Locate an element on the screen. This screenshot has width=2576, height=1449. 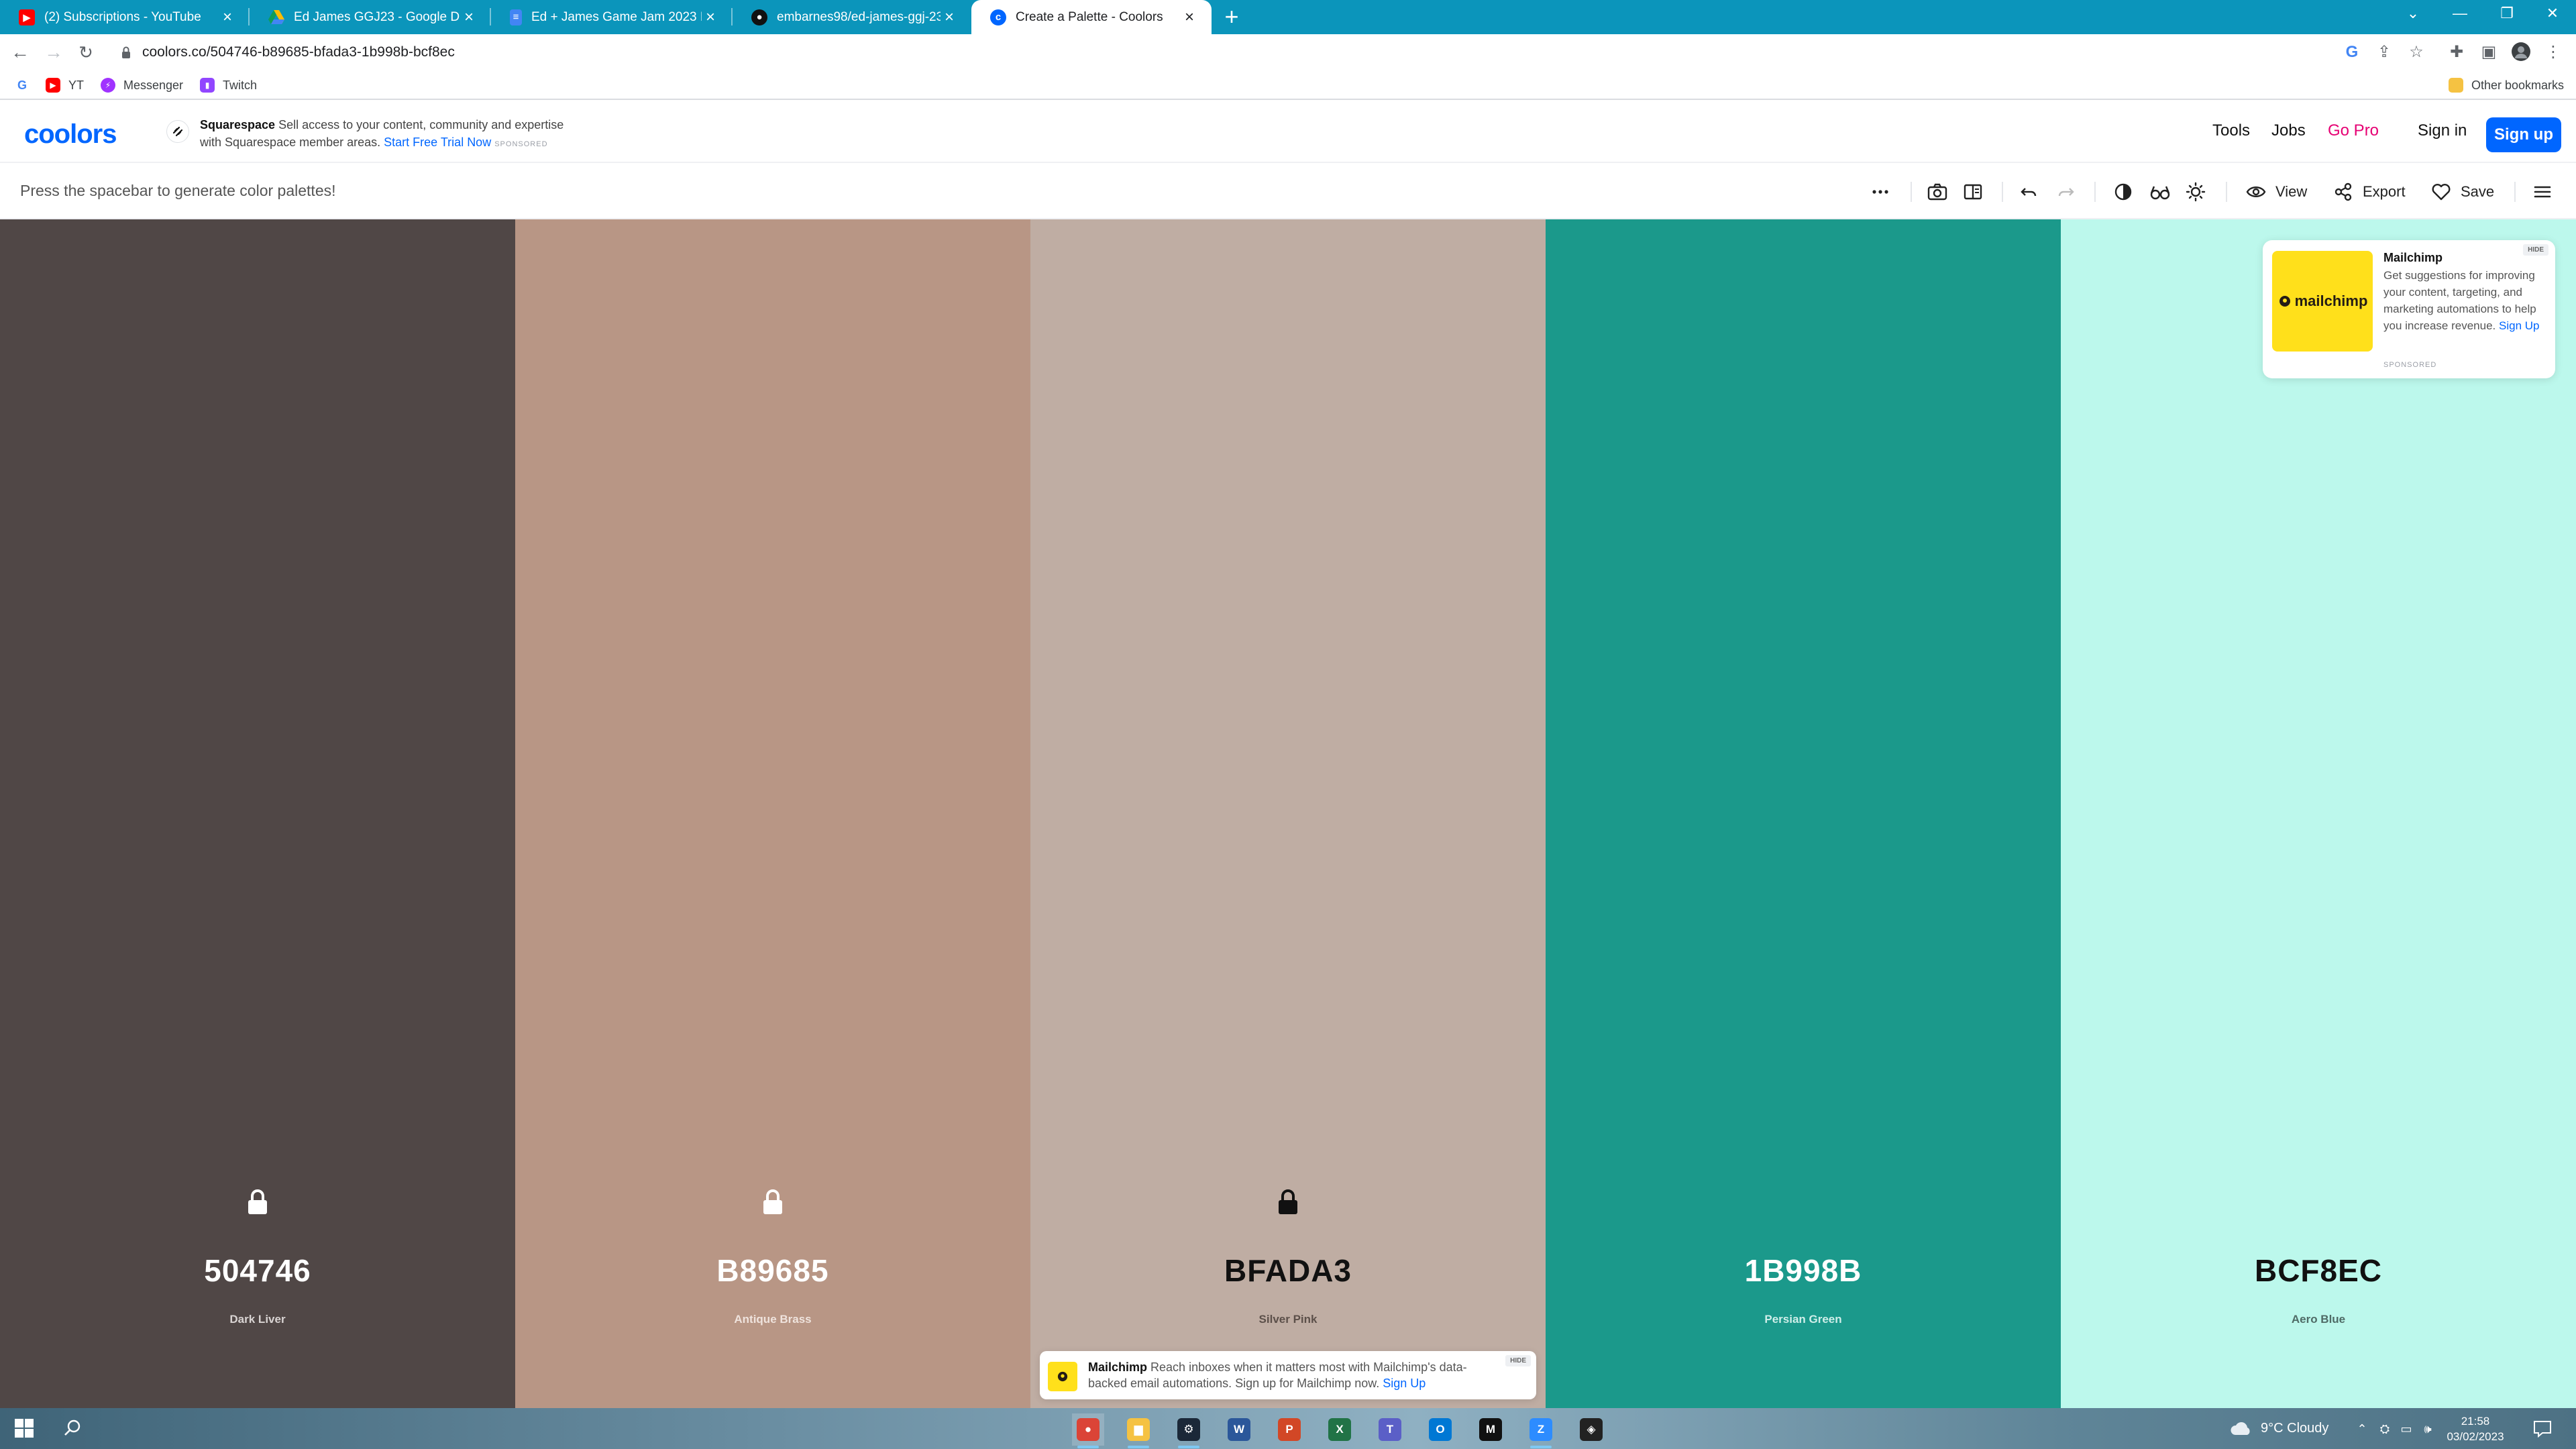
more-options-button is located at coordinates (1880, 192).